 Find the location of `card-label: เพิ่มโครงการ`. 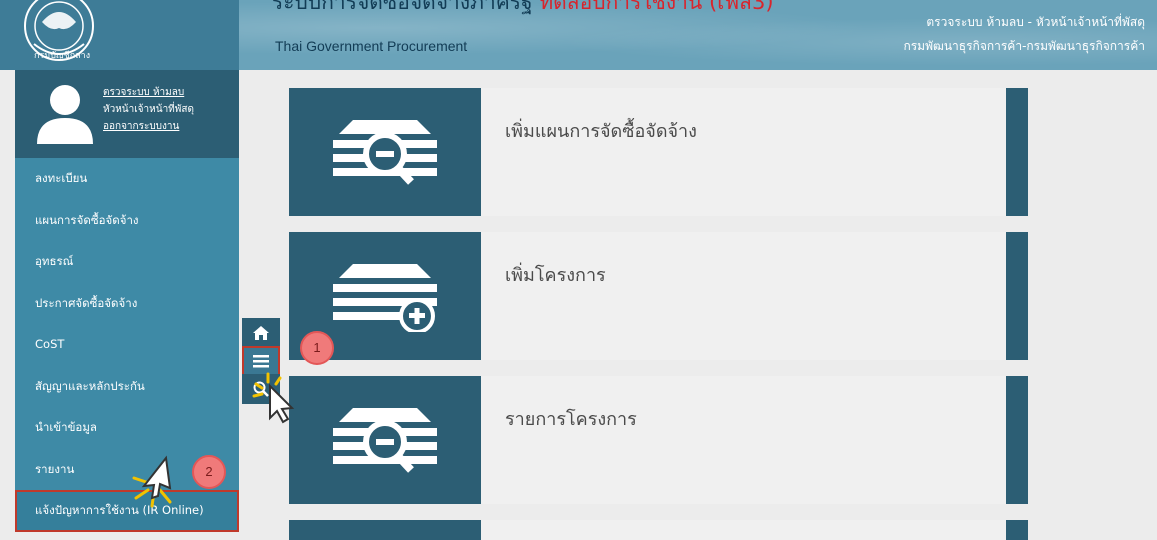

card-label: เพิ่มโครงการ is located at coordinates (555, 275).